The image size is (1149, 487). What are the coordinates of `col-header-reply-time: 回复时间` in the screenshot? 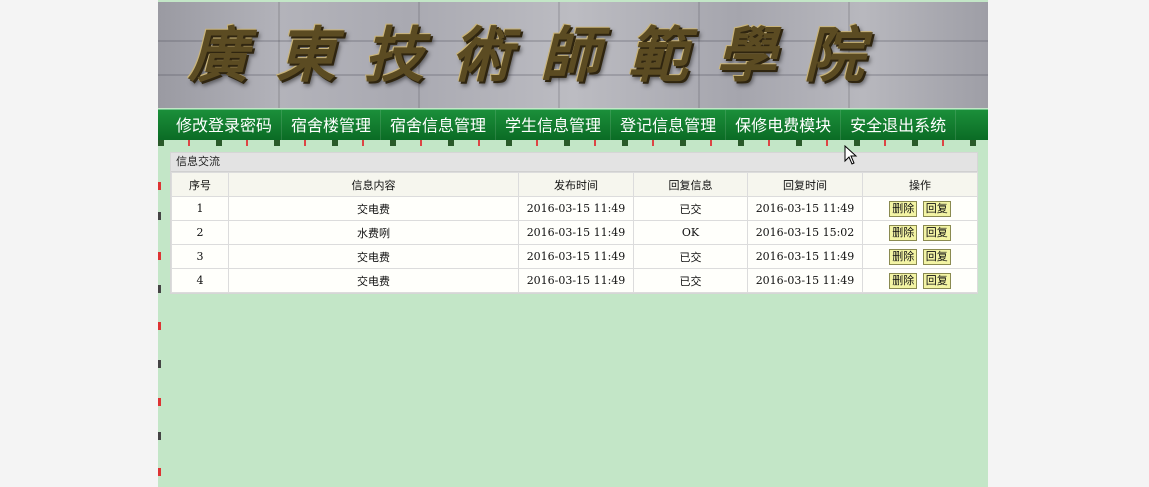 It's located at (805, 184).